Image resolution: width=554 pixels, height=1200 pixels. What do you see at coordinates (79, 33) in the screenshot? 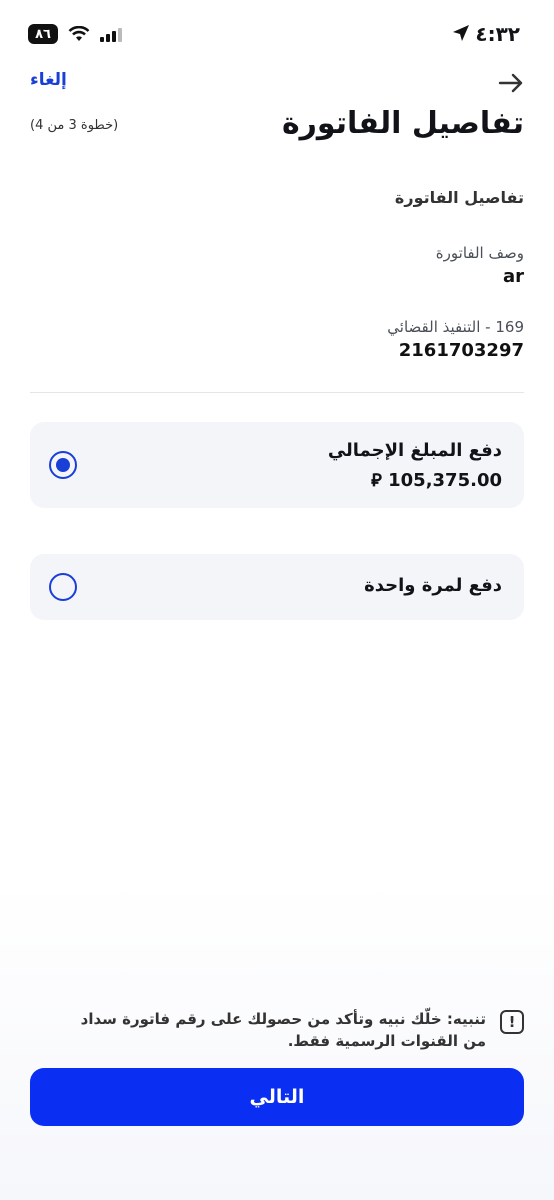
I see `wifi-icon` at bounding box center [79, 33].